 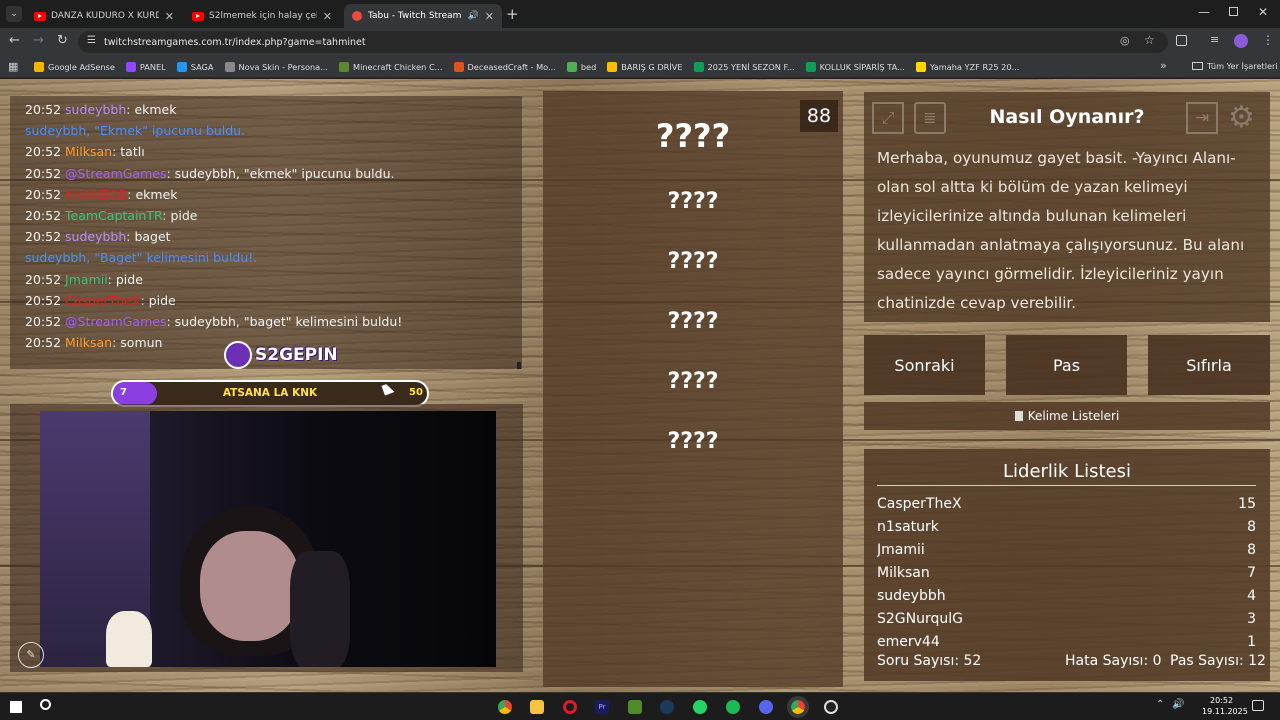 I want to click on pass-button: Pas, so click(x=1066, y=365).